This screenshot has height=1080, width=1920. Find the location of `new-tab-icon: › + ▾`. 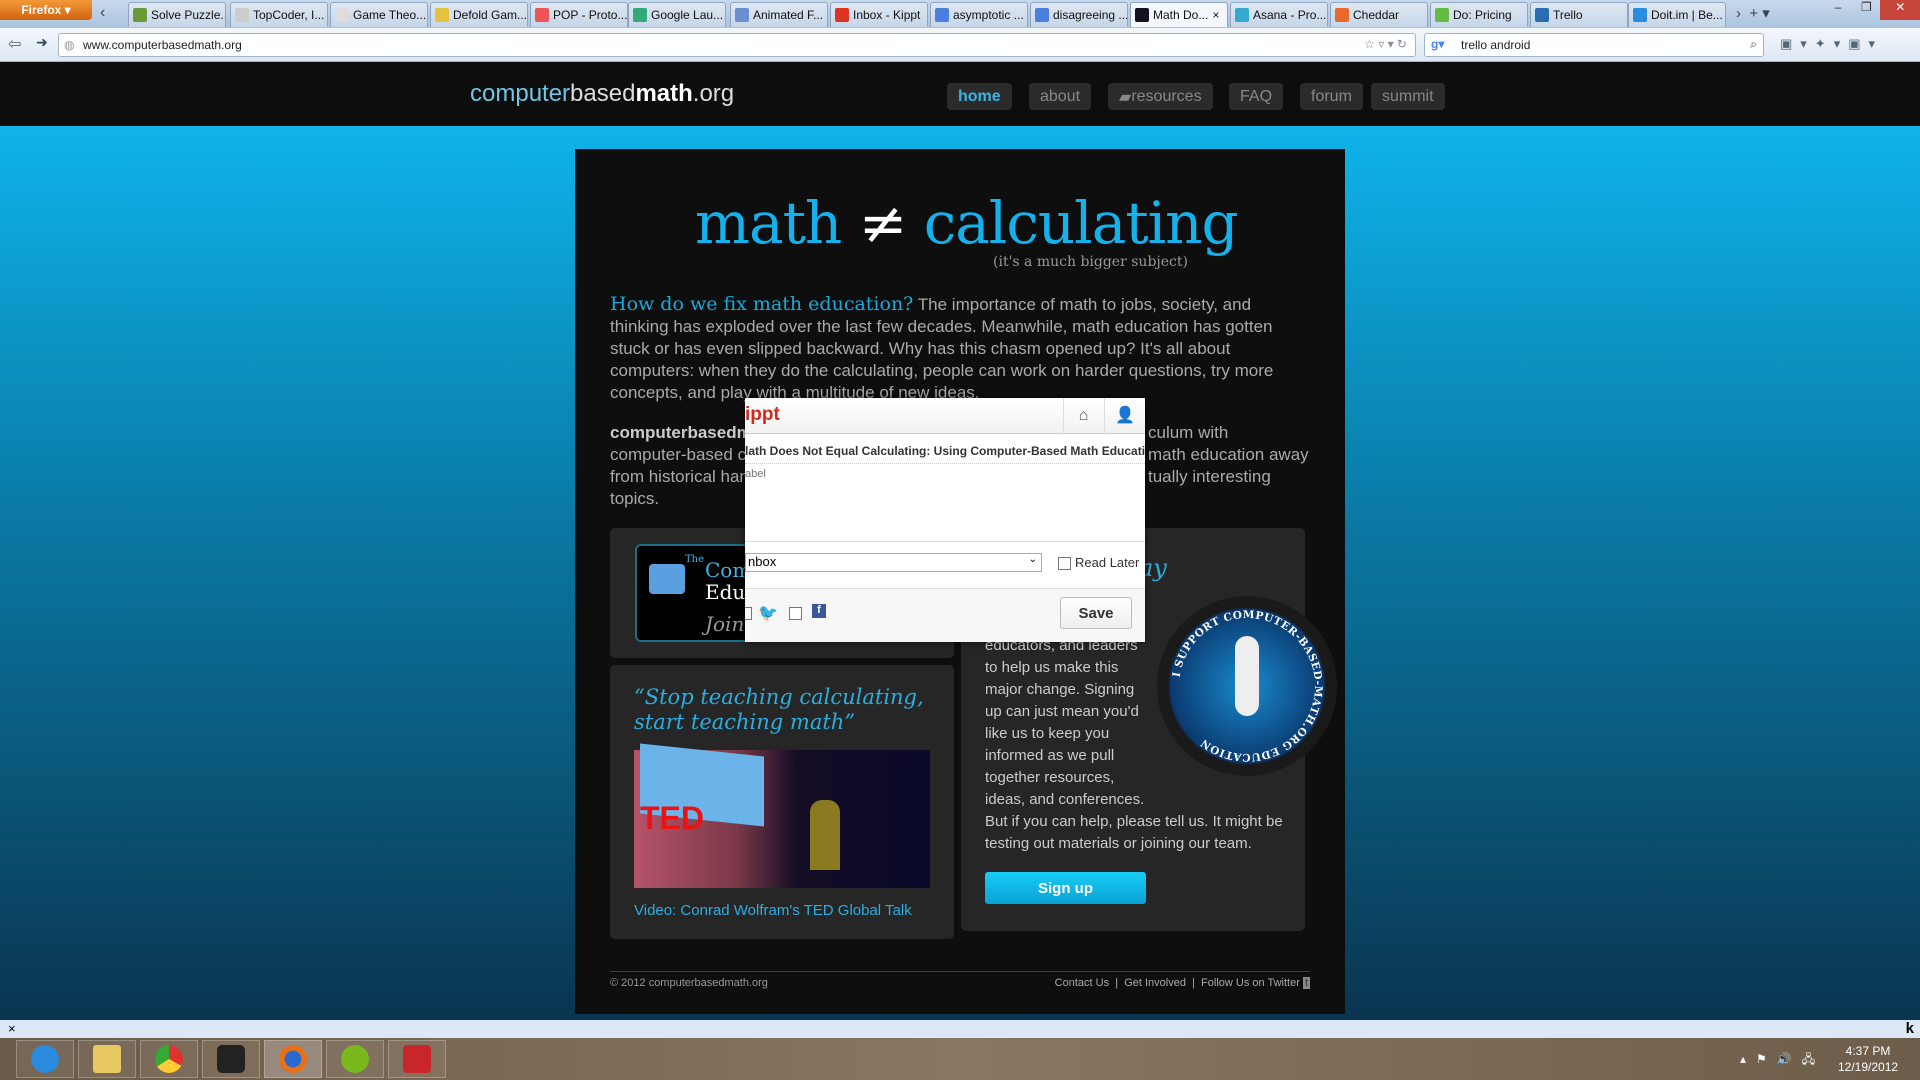

new-tab-icon: › + ▾ is located at coordinates (1753, 13).